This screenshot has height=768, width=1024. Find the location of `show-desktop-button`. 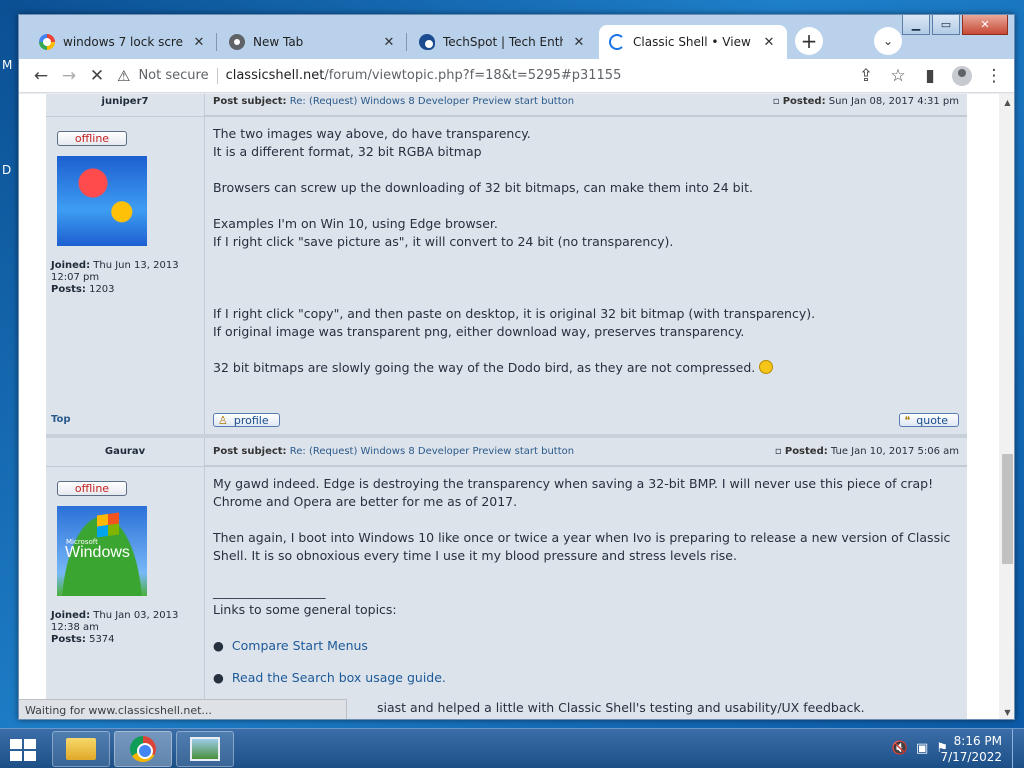

show-desktop-button is located at coordinates (1018, 748).